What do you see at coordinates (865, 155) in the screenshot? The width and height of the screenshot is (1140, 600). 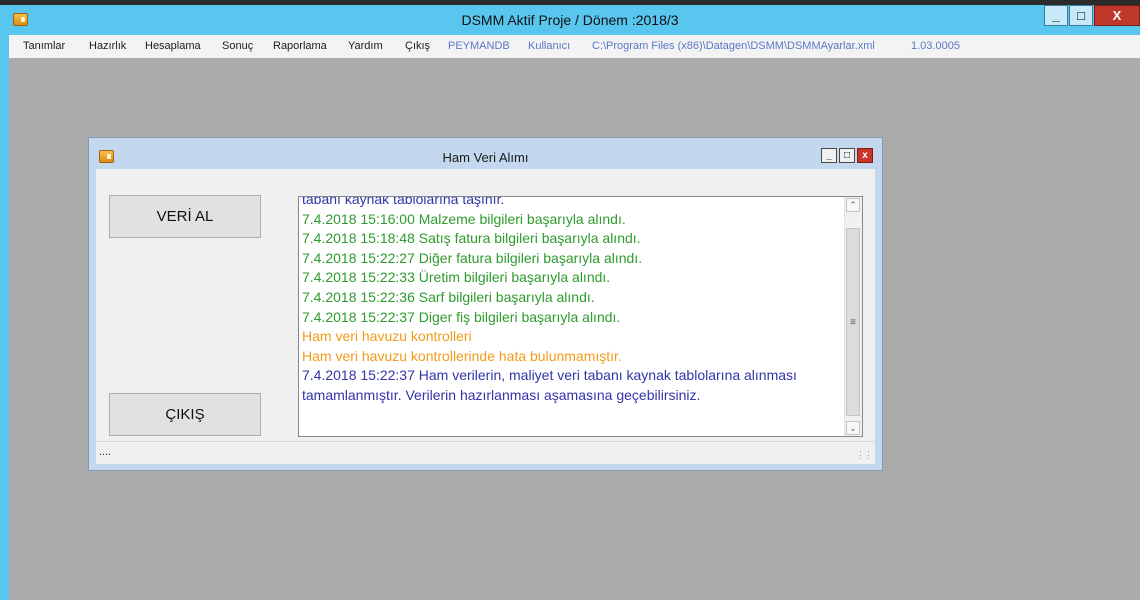 I see `child-close-button: x` at bounding box center [865, 155].